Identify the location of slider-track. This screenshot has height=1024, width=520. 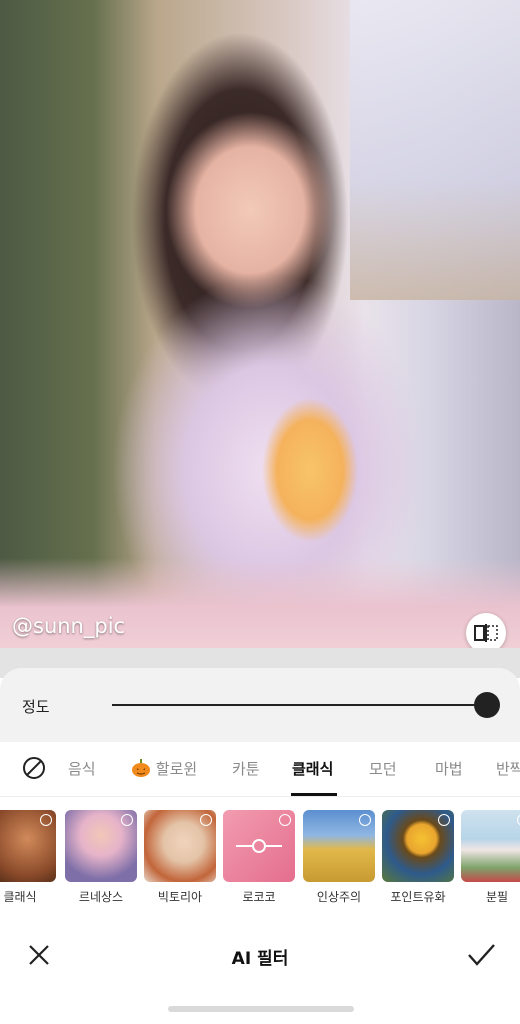
(299, 705).